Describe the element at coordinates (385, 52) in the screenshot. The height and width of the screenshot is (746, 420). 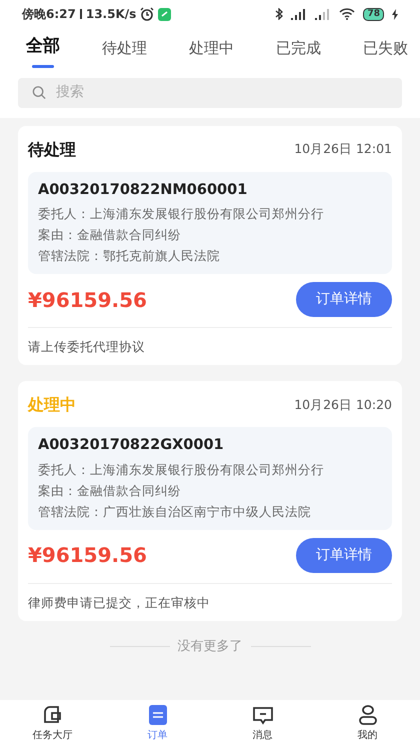
I see `tab: 已失败` at that location.